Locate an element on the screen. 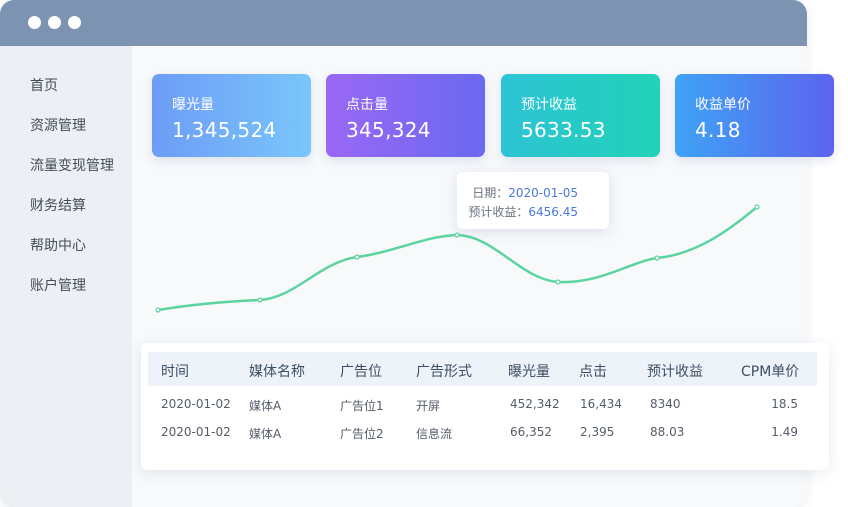  cell-cpm: 1.49 is located at coordinates (784, 432).